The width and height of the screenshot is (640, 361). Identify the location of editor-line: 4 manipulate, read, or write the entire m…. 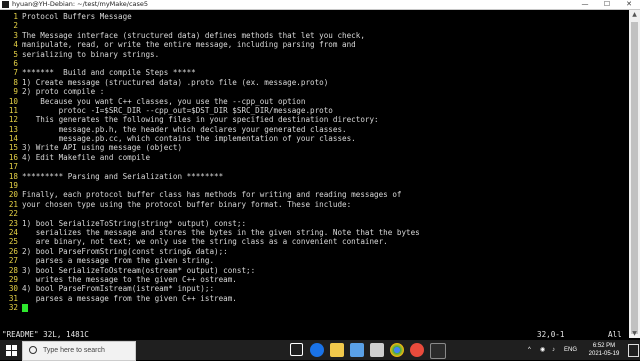
(314, 44).